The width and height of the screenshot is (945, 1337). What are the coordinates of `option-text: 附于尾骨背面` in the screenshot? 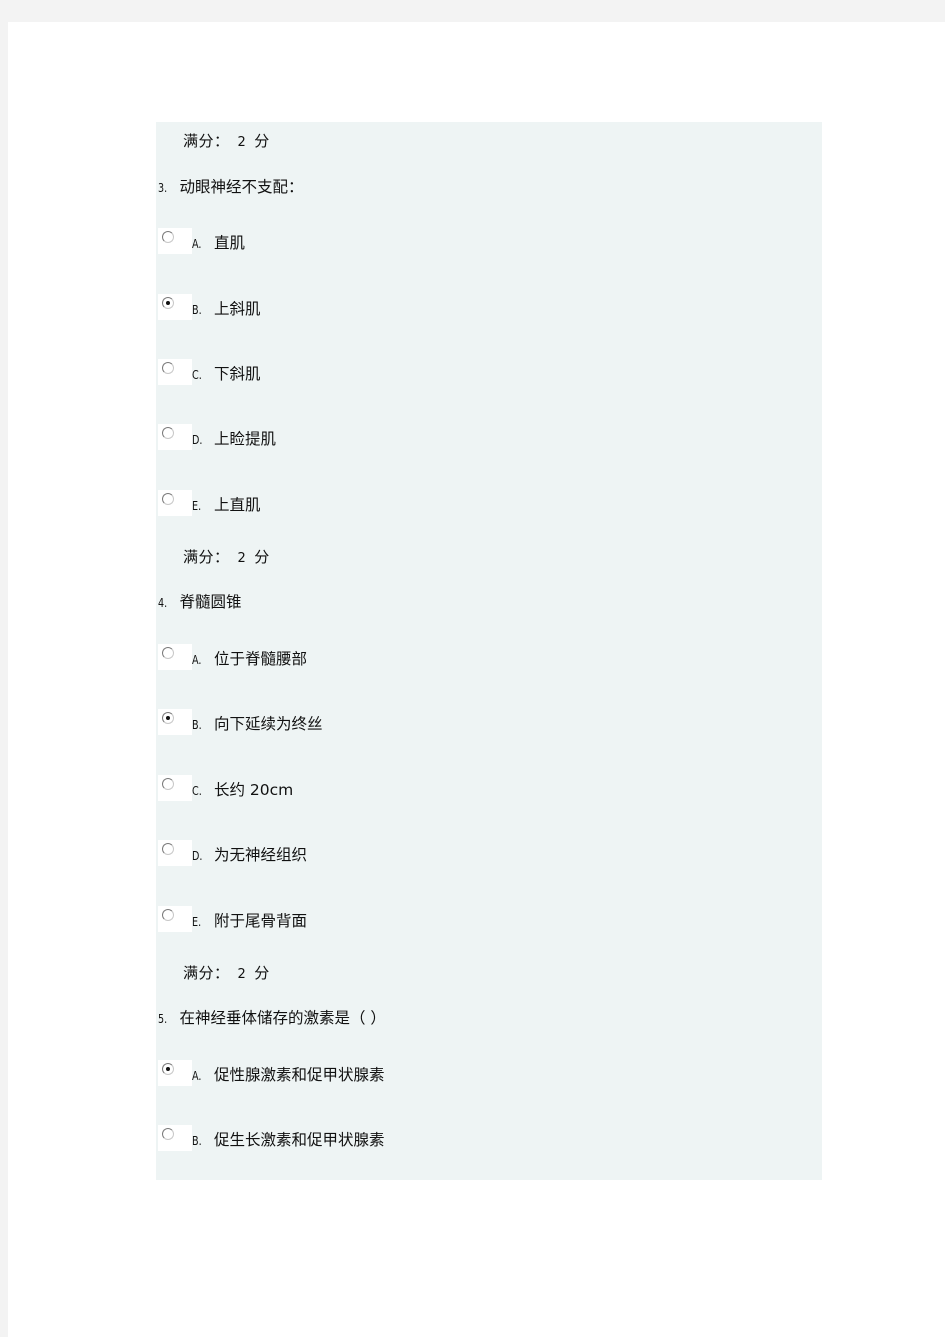 It's located at (261, 921).